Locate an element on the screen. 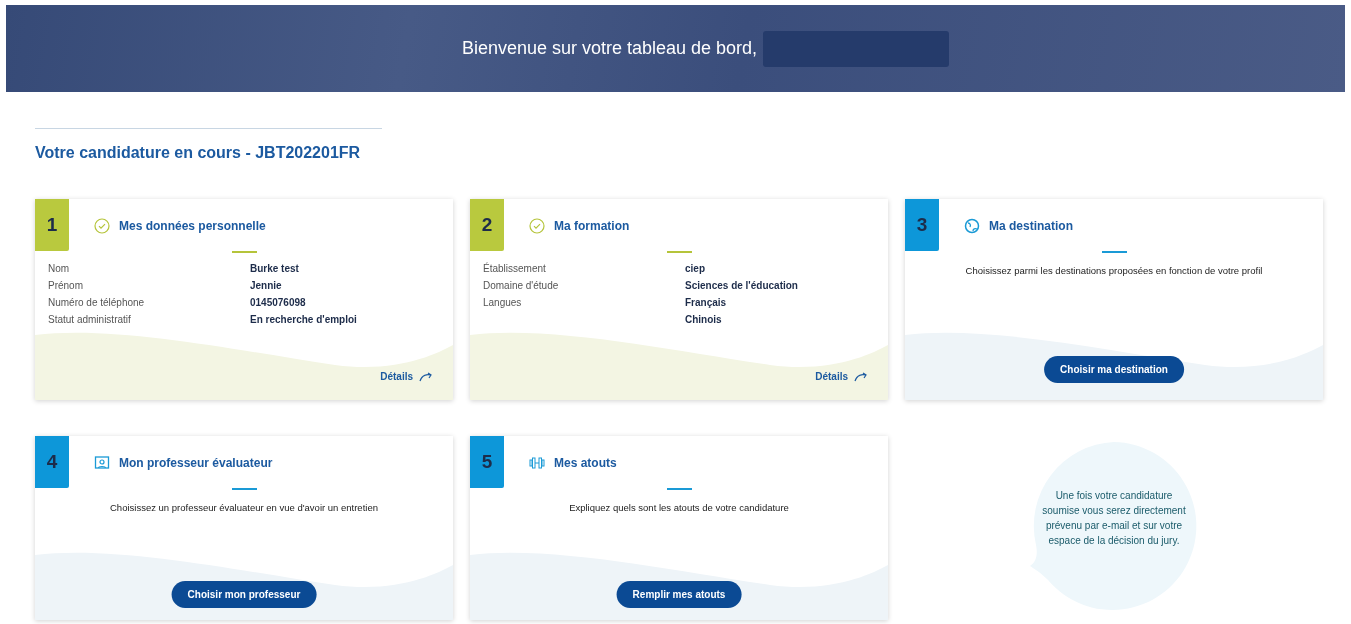 The image size is (1351, 624). step-number: 3 is located at coordinates (922, 225).